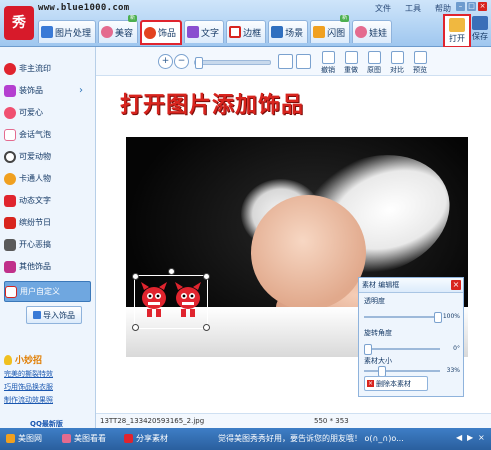 Image resolution: width=491 pixels, height=450 pixels. Describe the element at coordinates (397, 63) in the screenshot. I see `compare-button: 对比` at that location.